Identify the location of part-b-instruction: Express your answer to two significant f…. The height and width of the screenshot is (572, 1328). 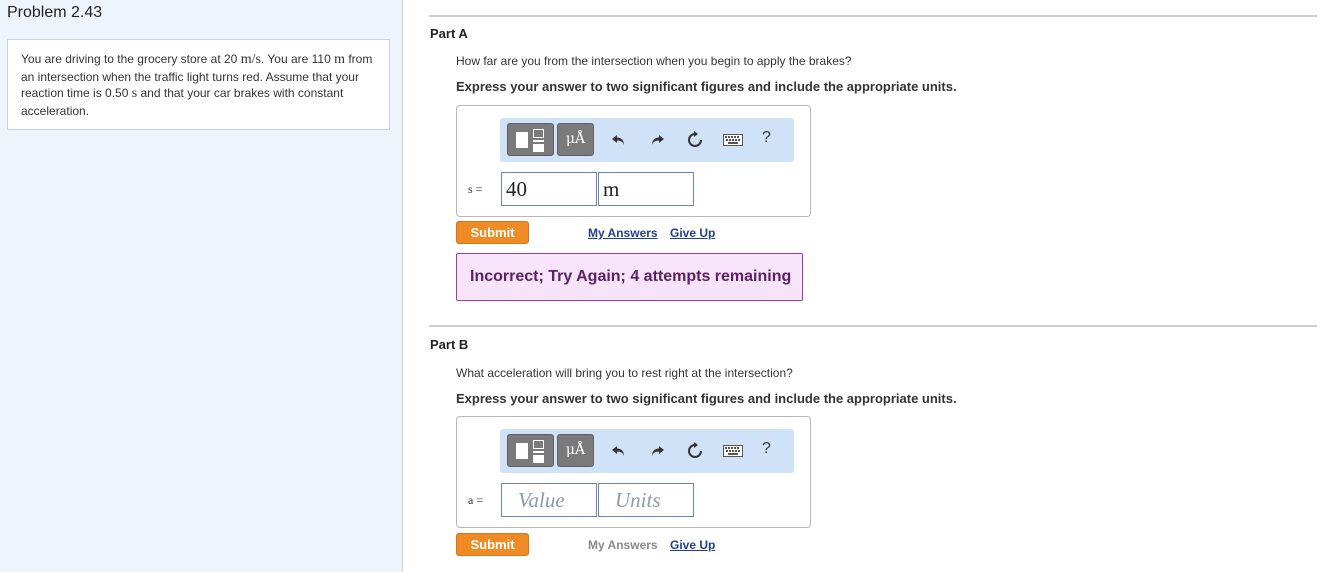
(706, 398).